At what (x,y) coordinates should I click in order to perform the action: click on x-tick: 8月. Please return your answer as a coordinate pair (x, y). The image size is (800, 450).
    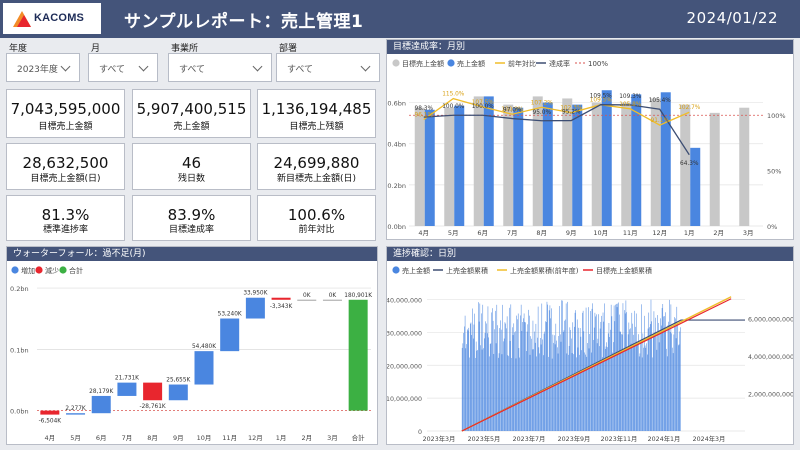
    Looking at the image, I should click on (152, 438).